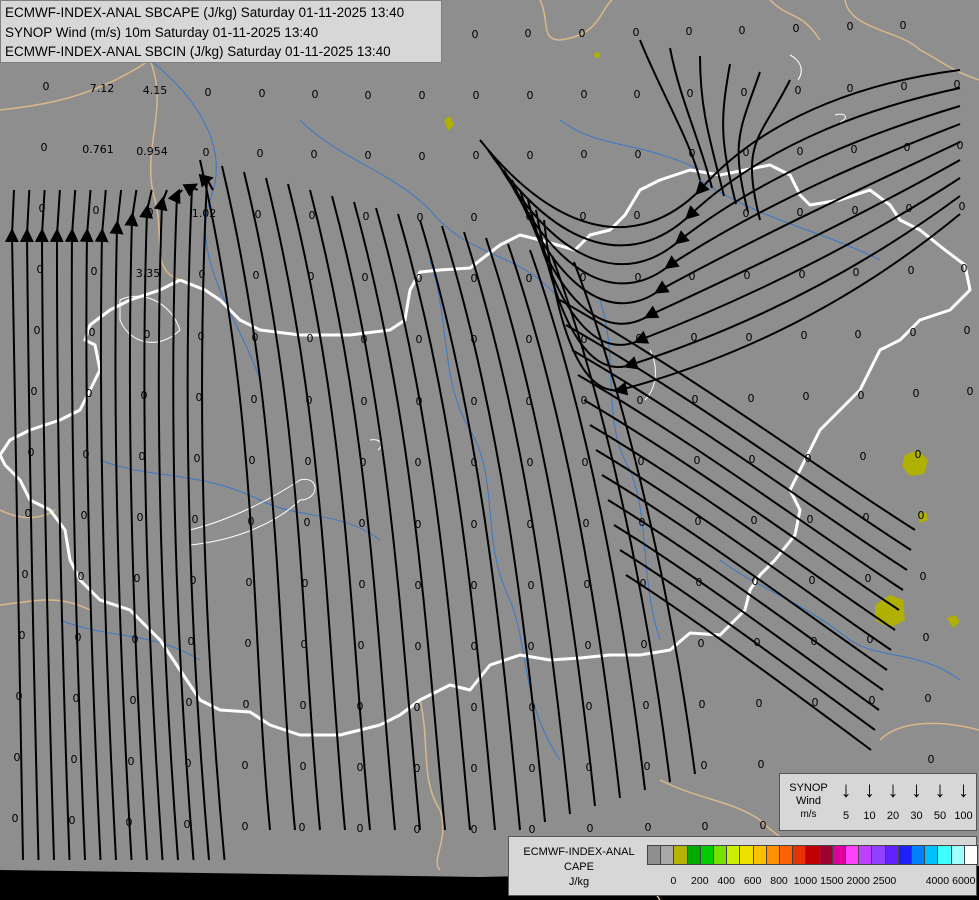 This screenshot has width=979, height=900. I want to click on cape-tick-label: 1500, so click(832, 881).